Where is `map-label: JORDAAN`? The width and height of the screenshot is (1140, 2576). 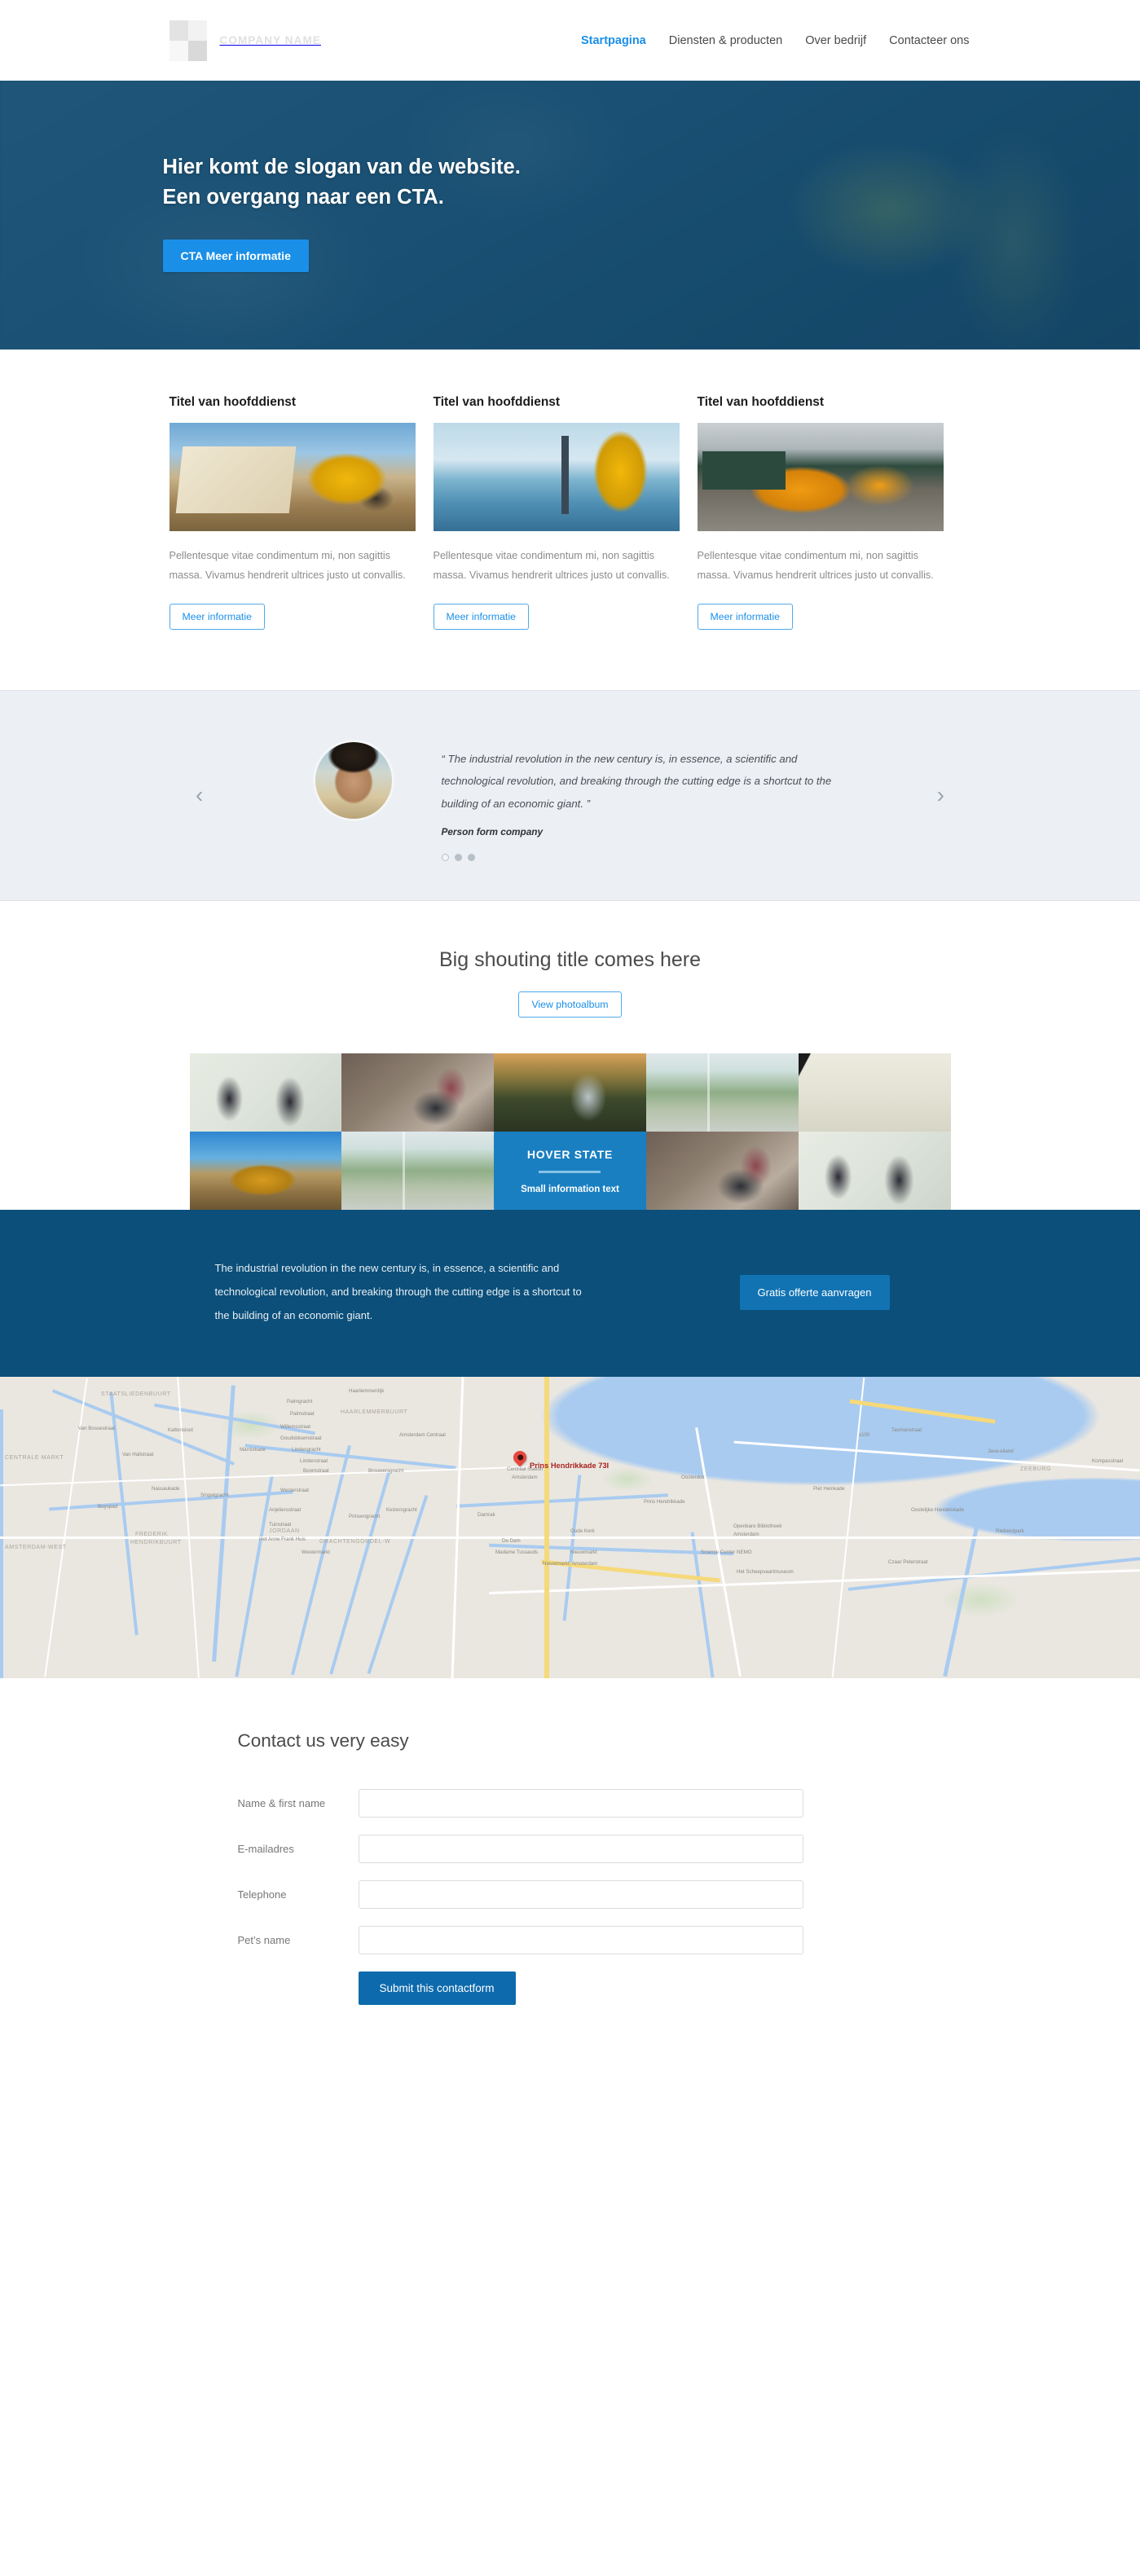
map-label: JORDAAN is located at coordinates (284, 1531).